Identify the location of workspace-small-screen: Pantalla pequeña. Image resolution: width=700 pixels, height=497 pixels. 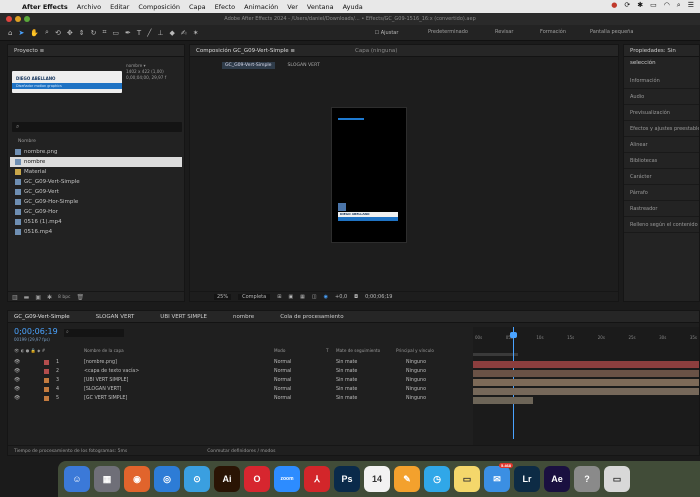
(611, 32).